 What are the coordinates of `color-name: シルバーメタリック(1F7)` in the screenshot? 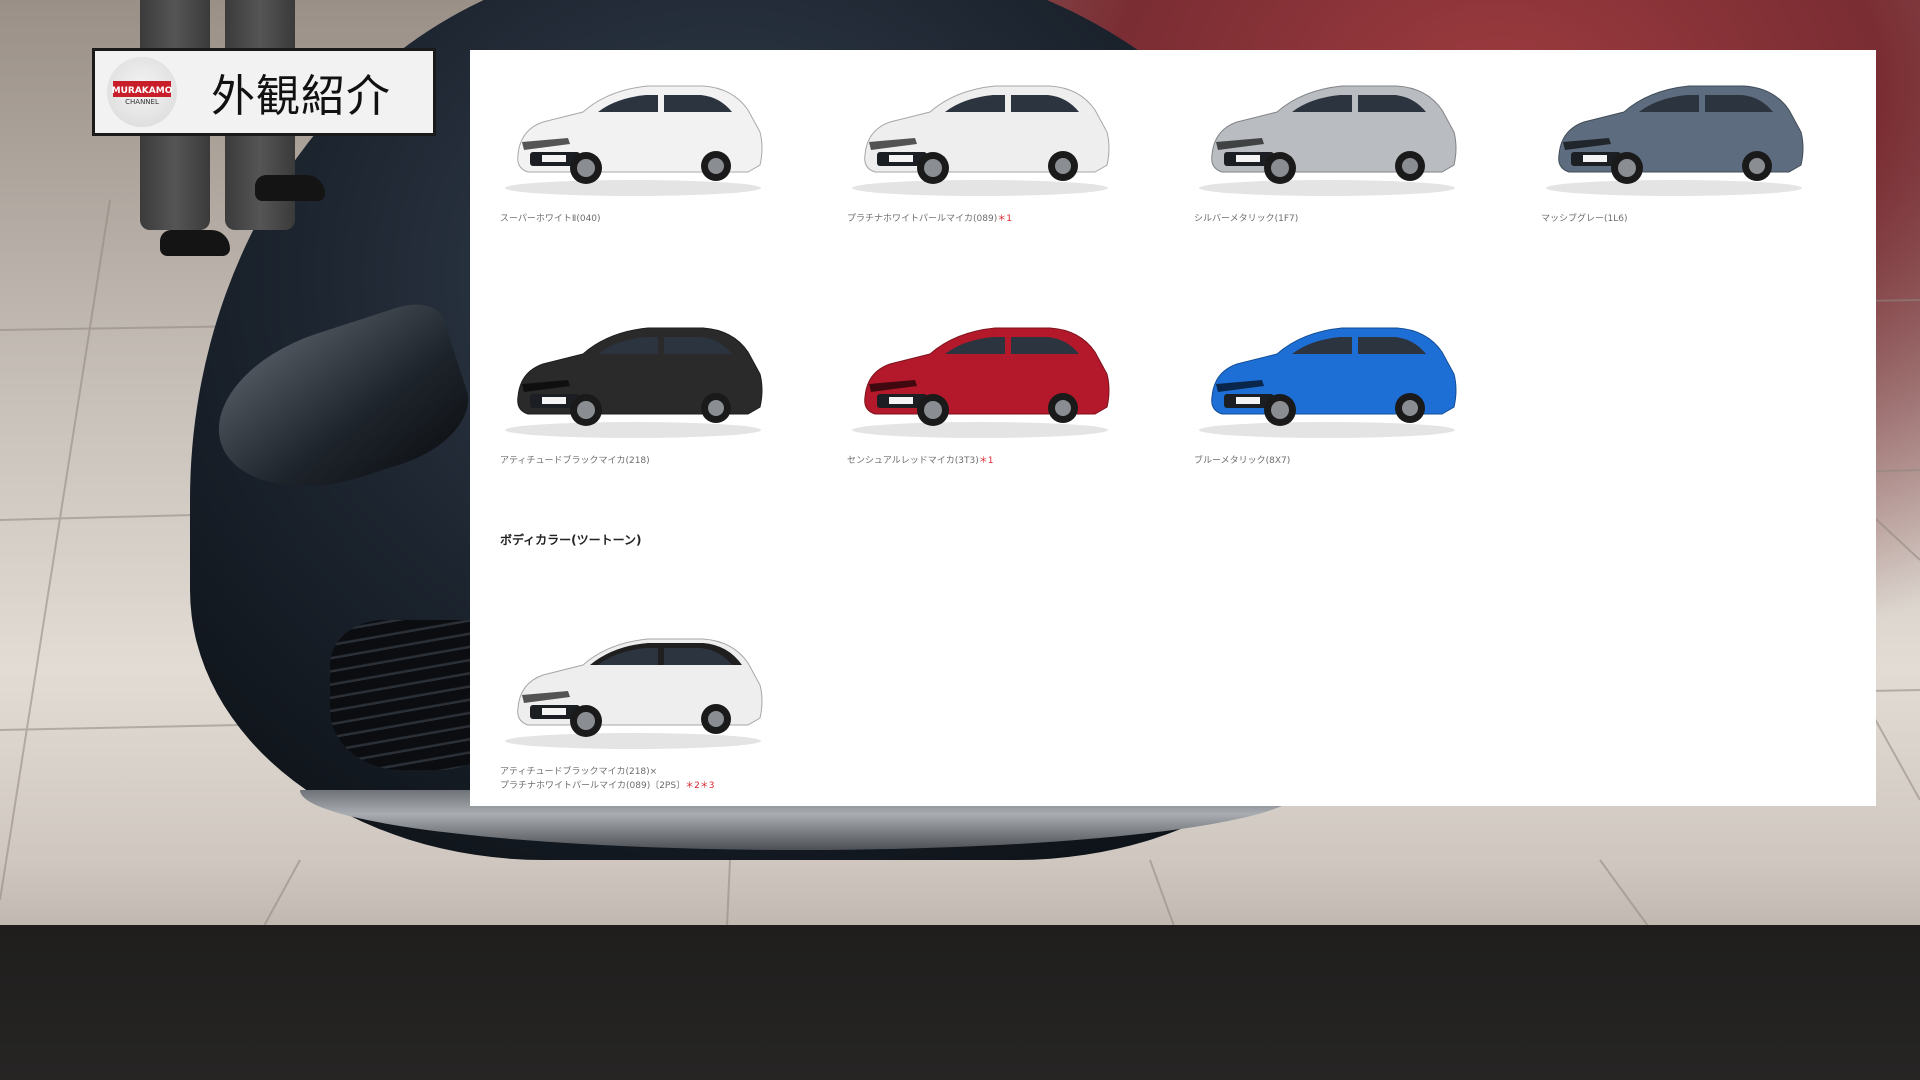 It's located at (1246, 219).